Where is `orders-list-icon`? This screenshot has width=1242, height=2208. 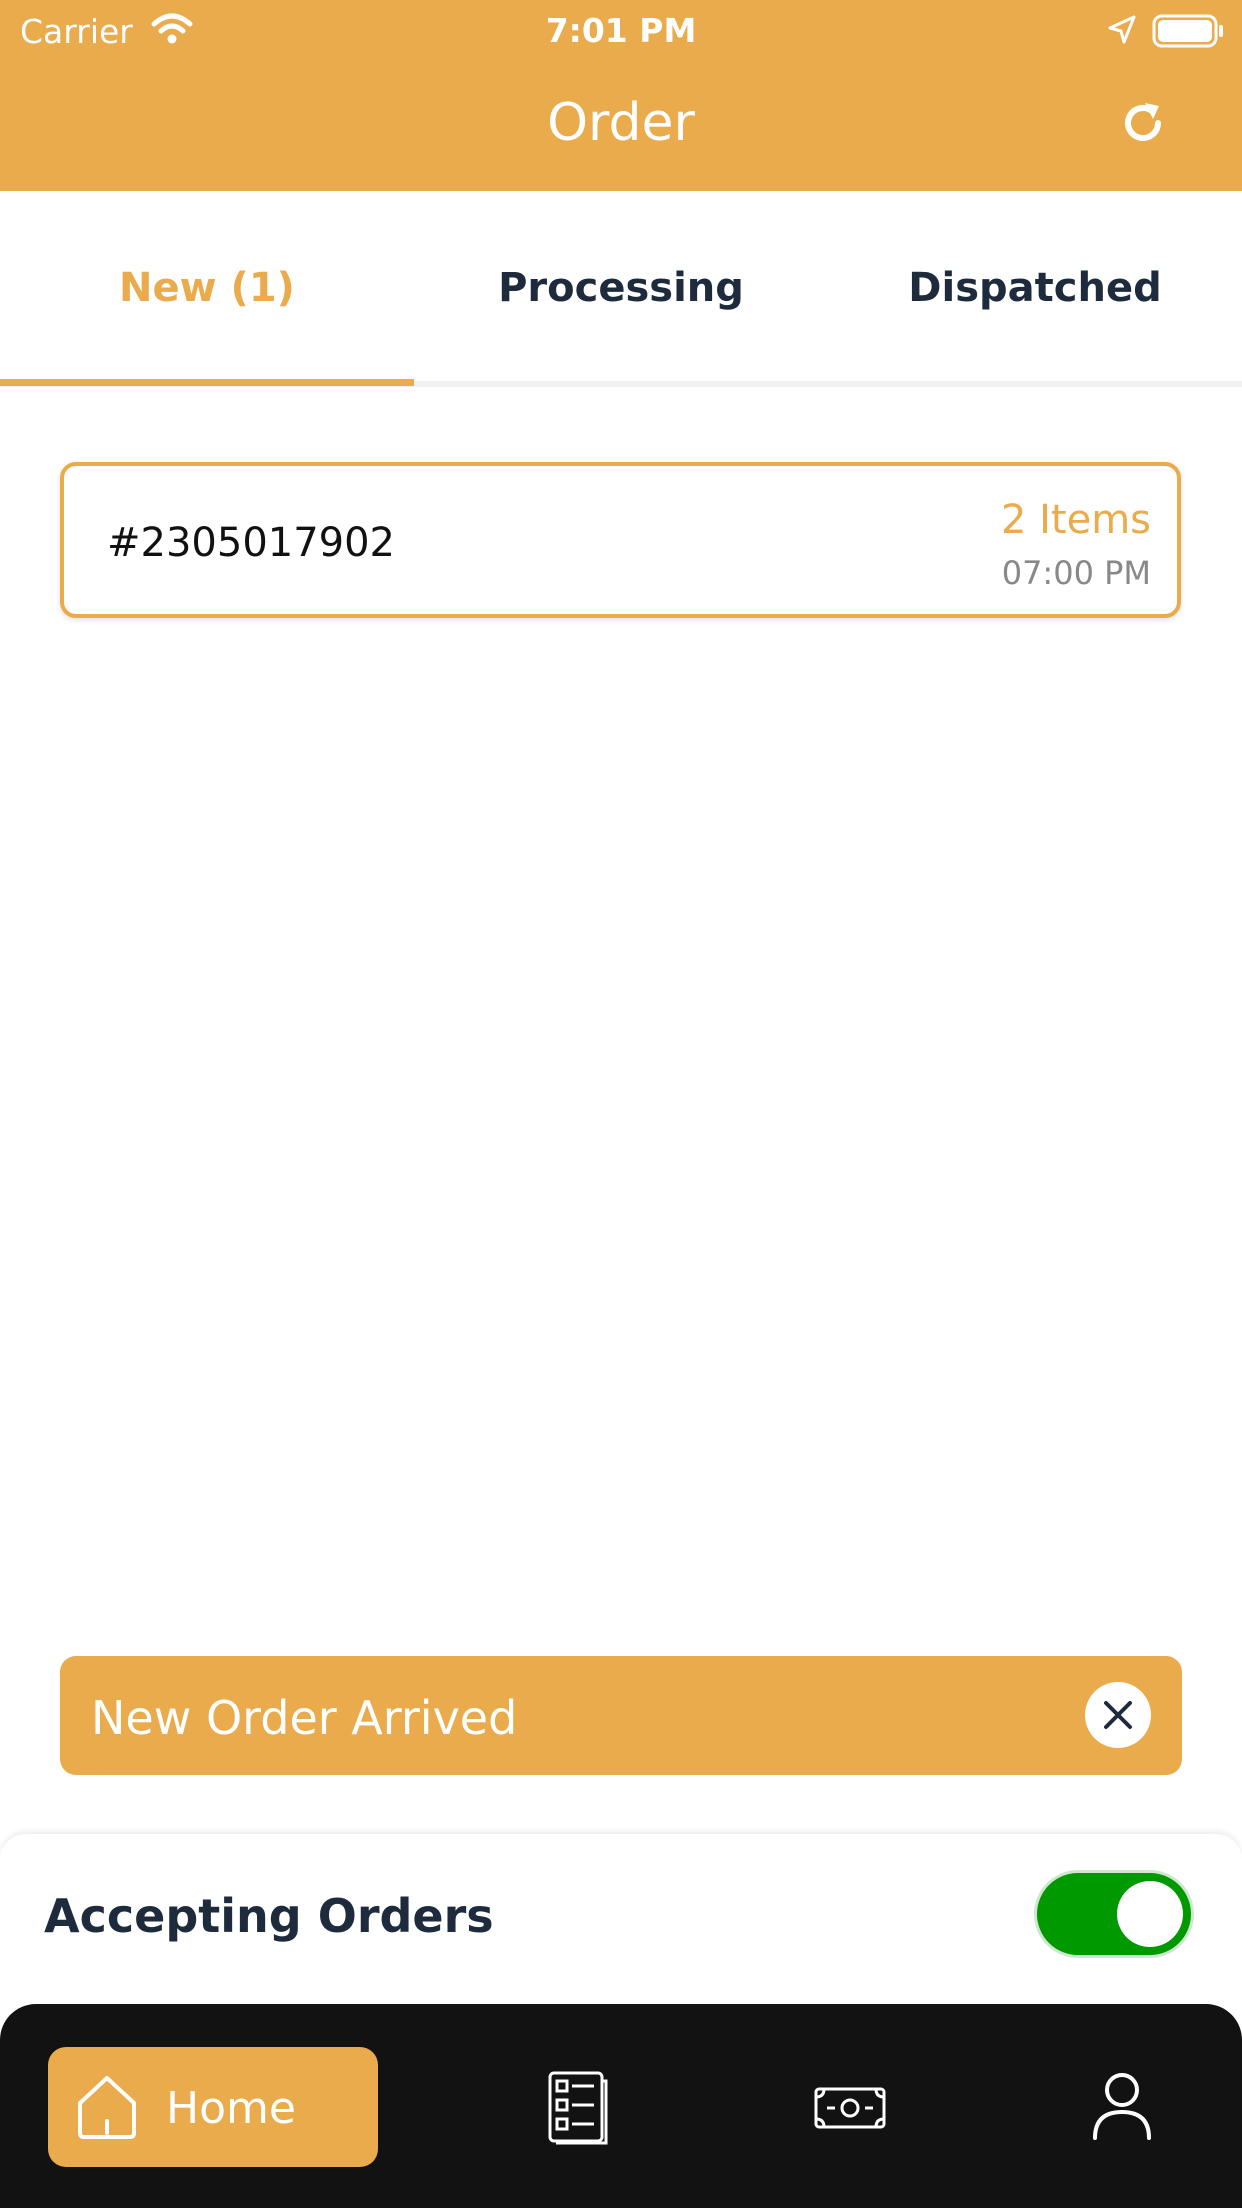
orders-list-icon is located at coordinates (578, 2109).